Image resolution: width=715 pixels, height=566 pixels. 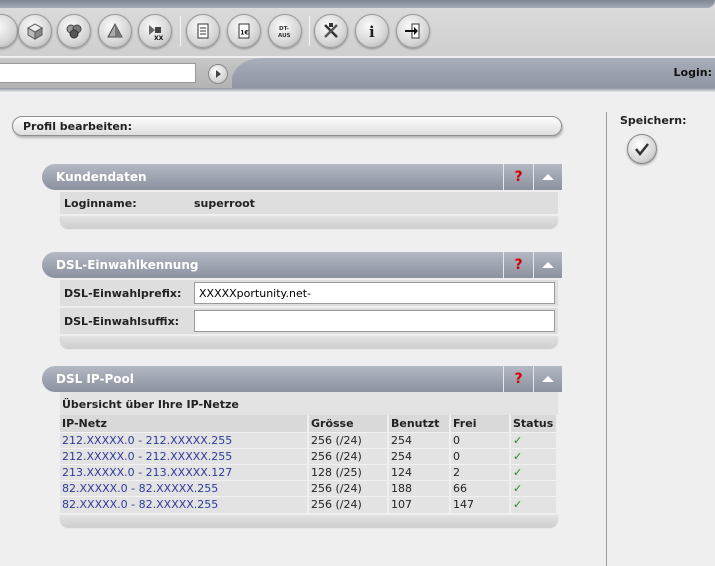 I want to click on used-cell: 124, so click(x=419, y=472).